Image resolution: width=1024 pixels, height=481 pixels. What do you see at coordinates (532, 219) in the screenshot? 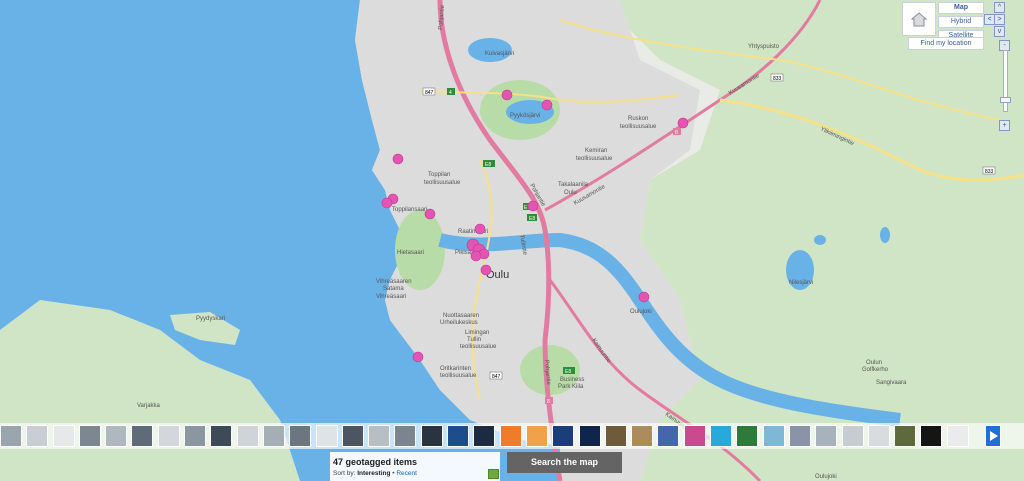
I see `shield-e8-2: E8` at bounding box center [532, 219].